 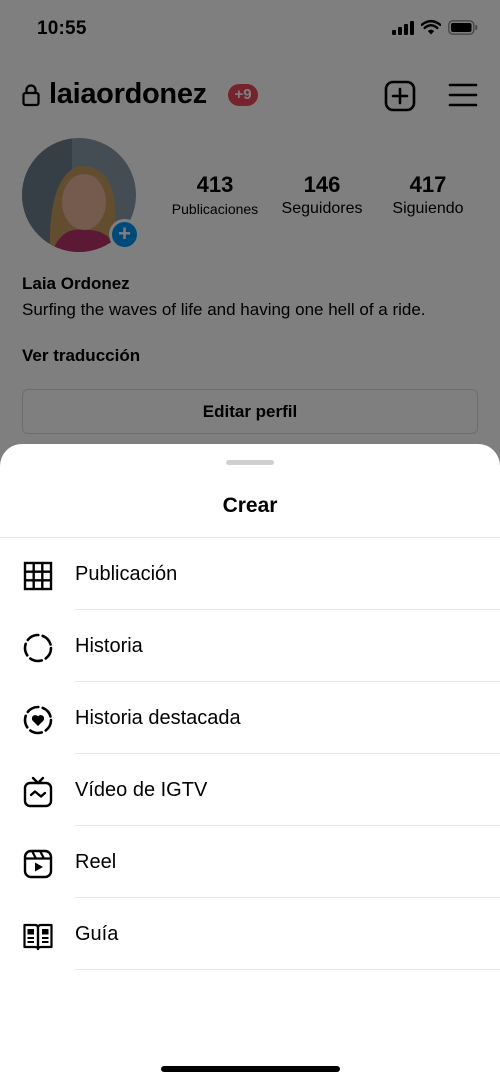 I want to click on option-reel: Reel, so click(x=250, y=862).